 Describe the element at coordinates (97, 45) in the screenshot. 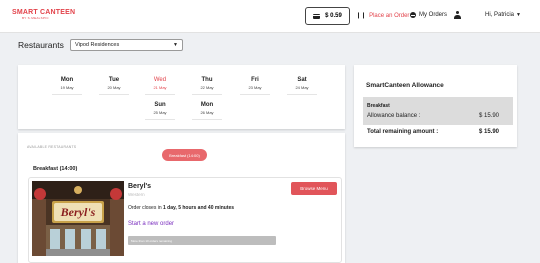

I see `location-select-value: Vipod Residences` at that location.